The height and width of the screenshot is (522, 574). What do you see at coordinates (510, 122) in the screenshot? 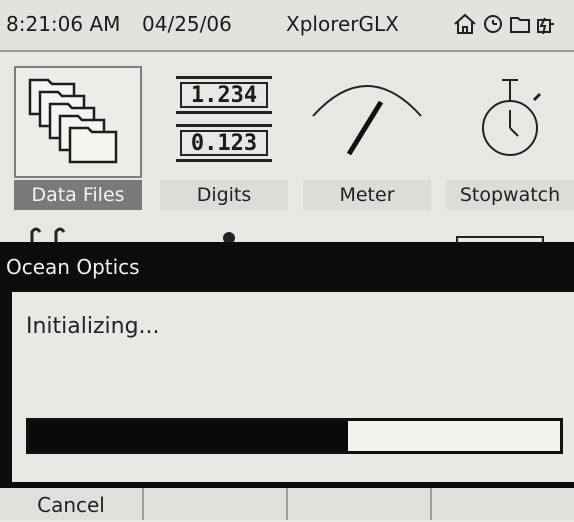
I see `stopwatch-icon` at bounding box center [510, 122].